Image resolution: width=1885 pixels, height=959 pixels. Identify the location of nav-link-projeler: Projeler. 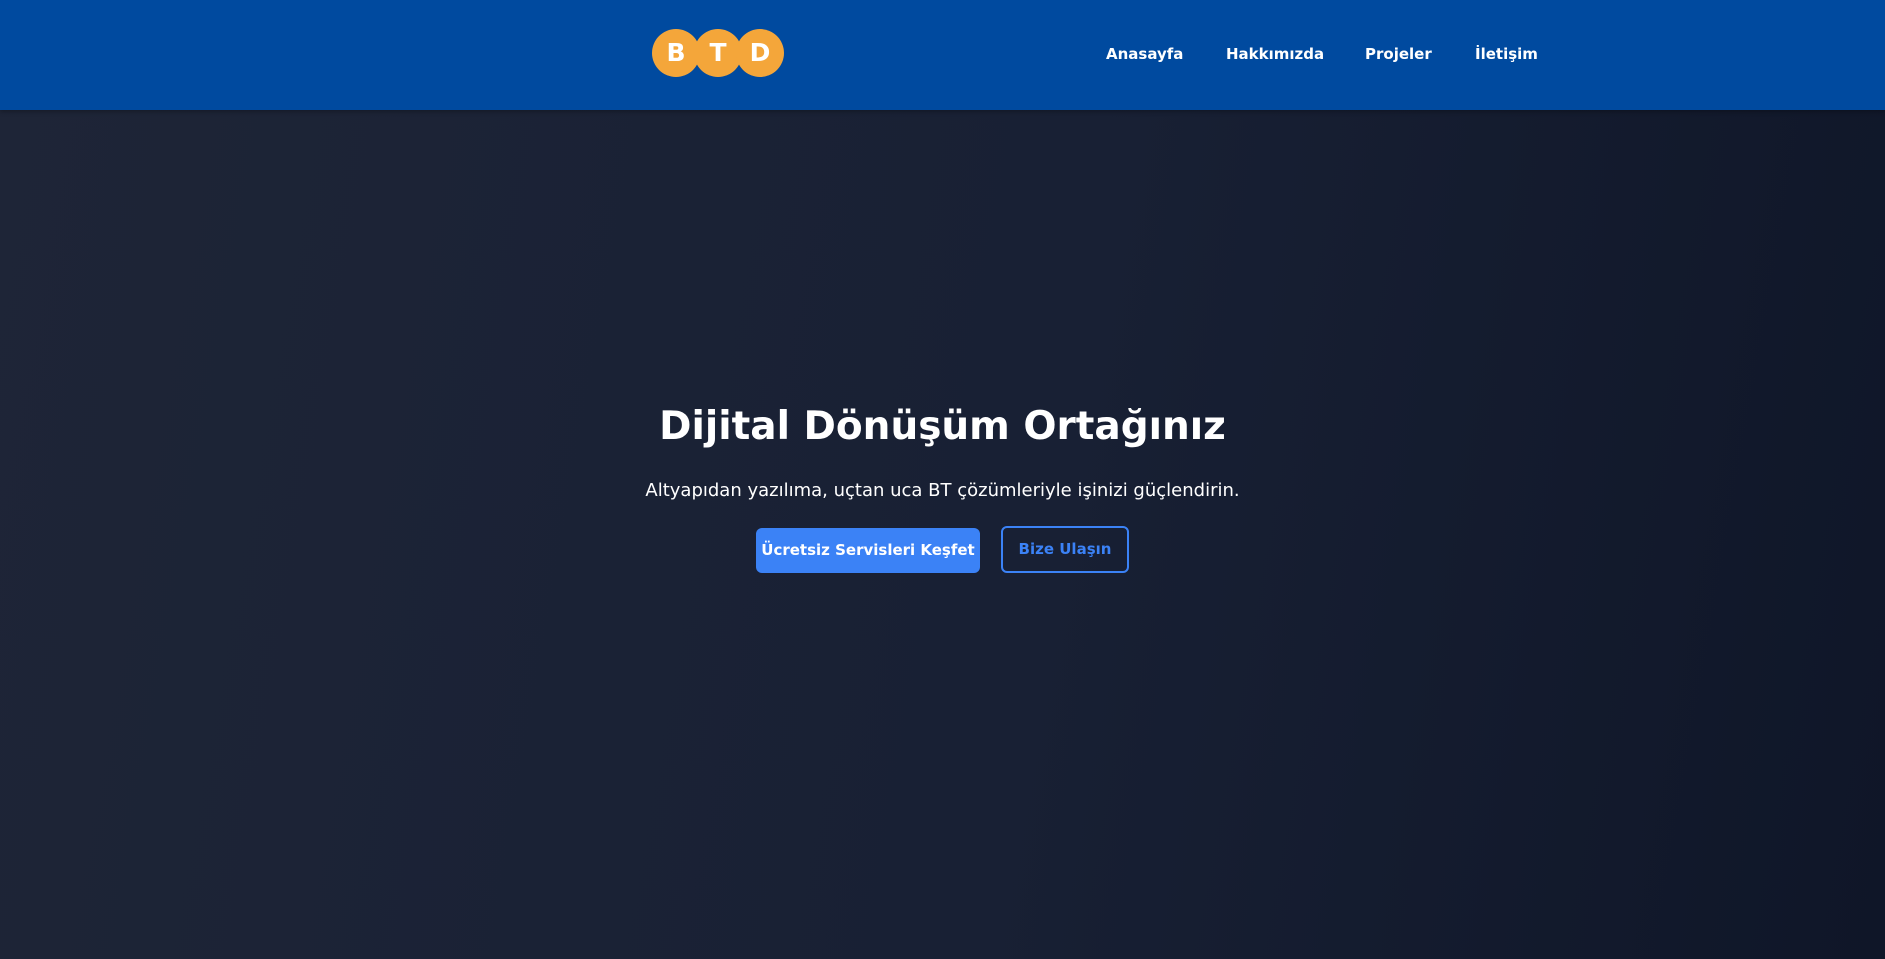
(1398, 54).